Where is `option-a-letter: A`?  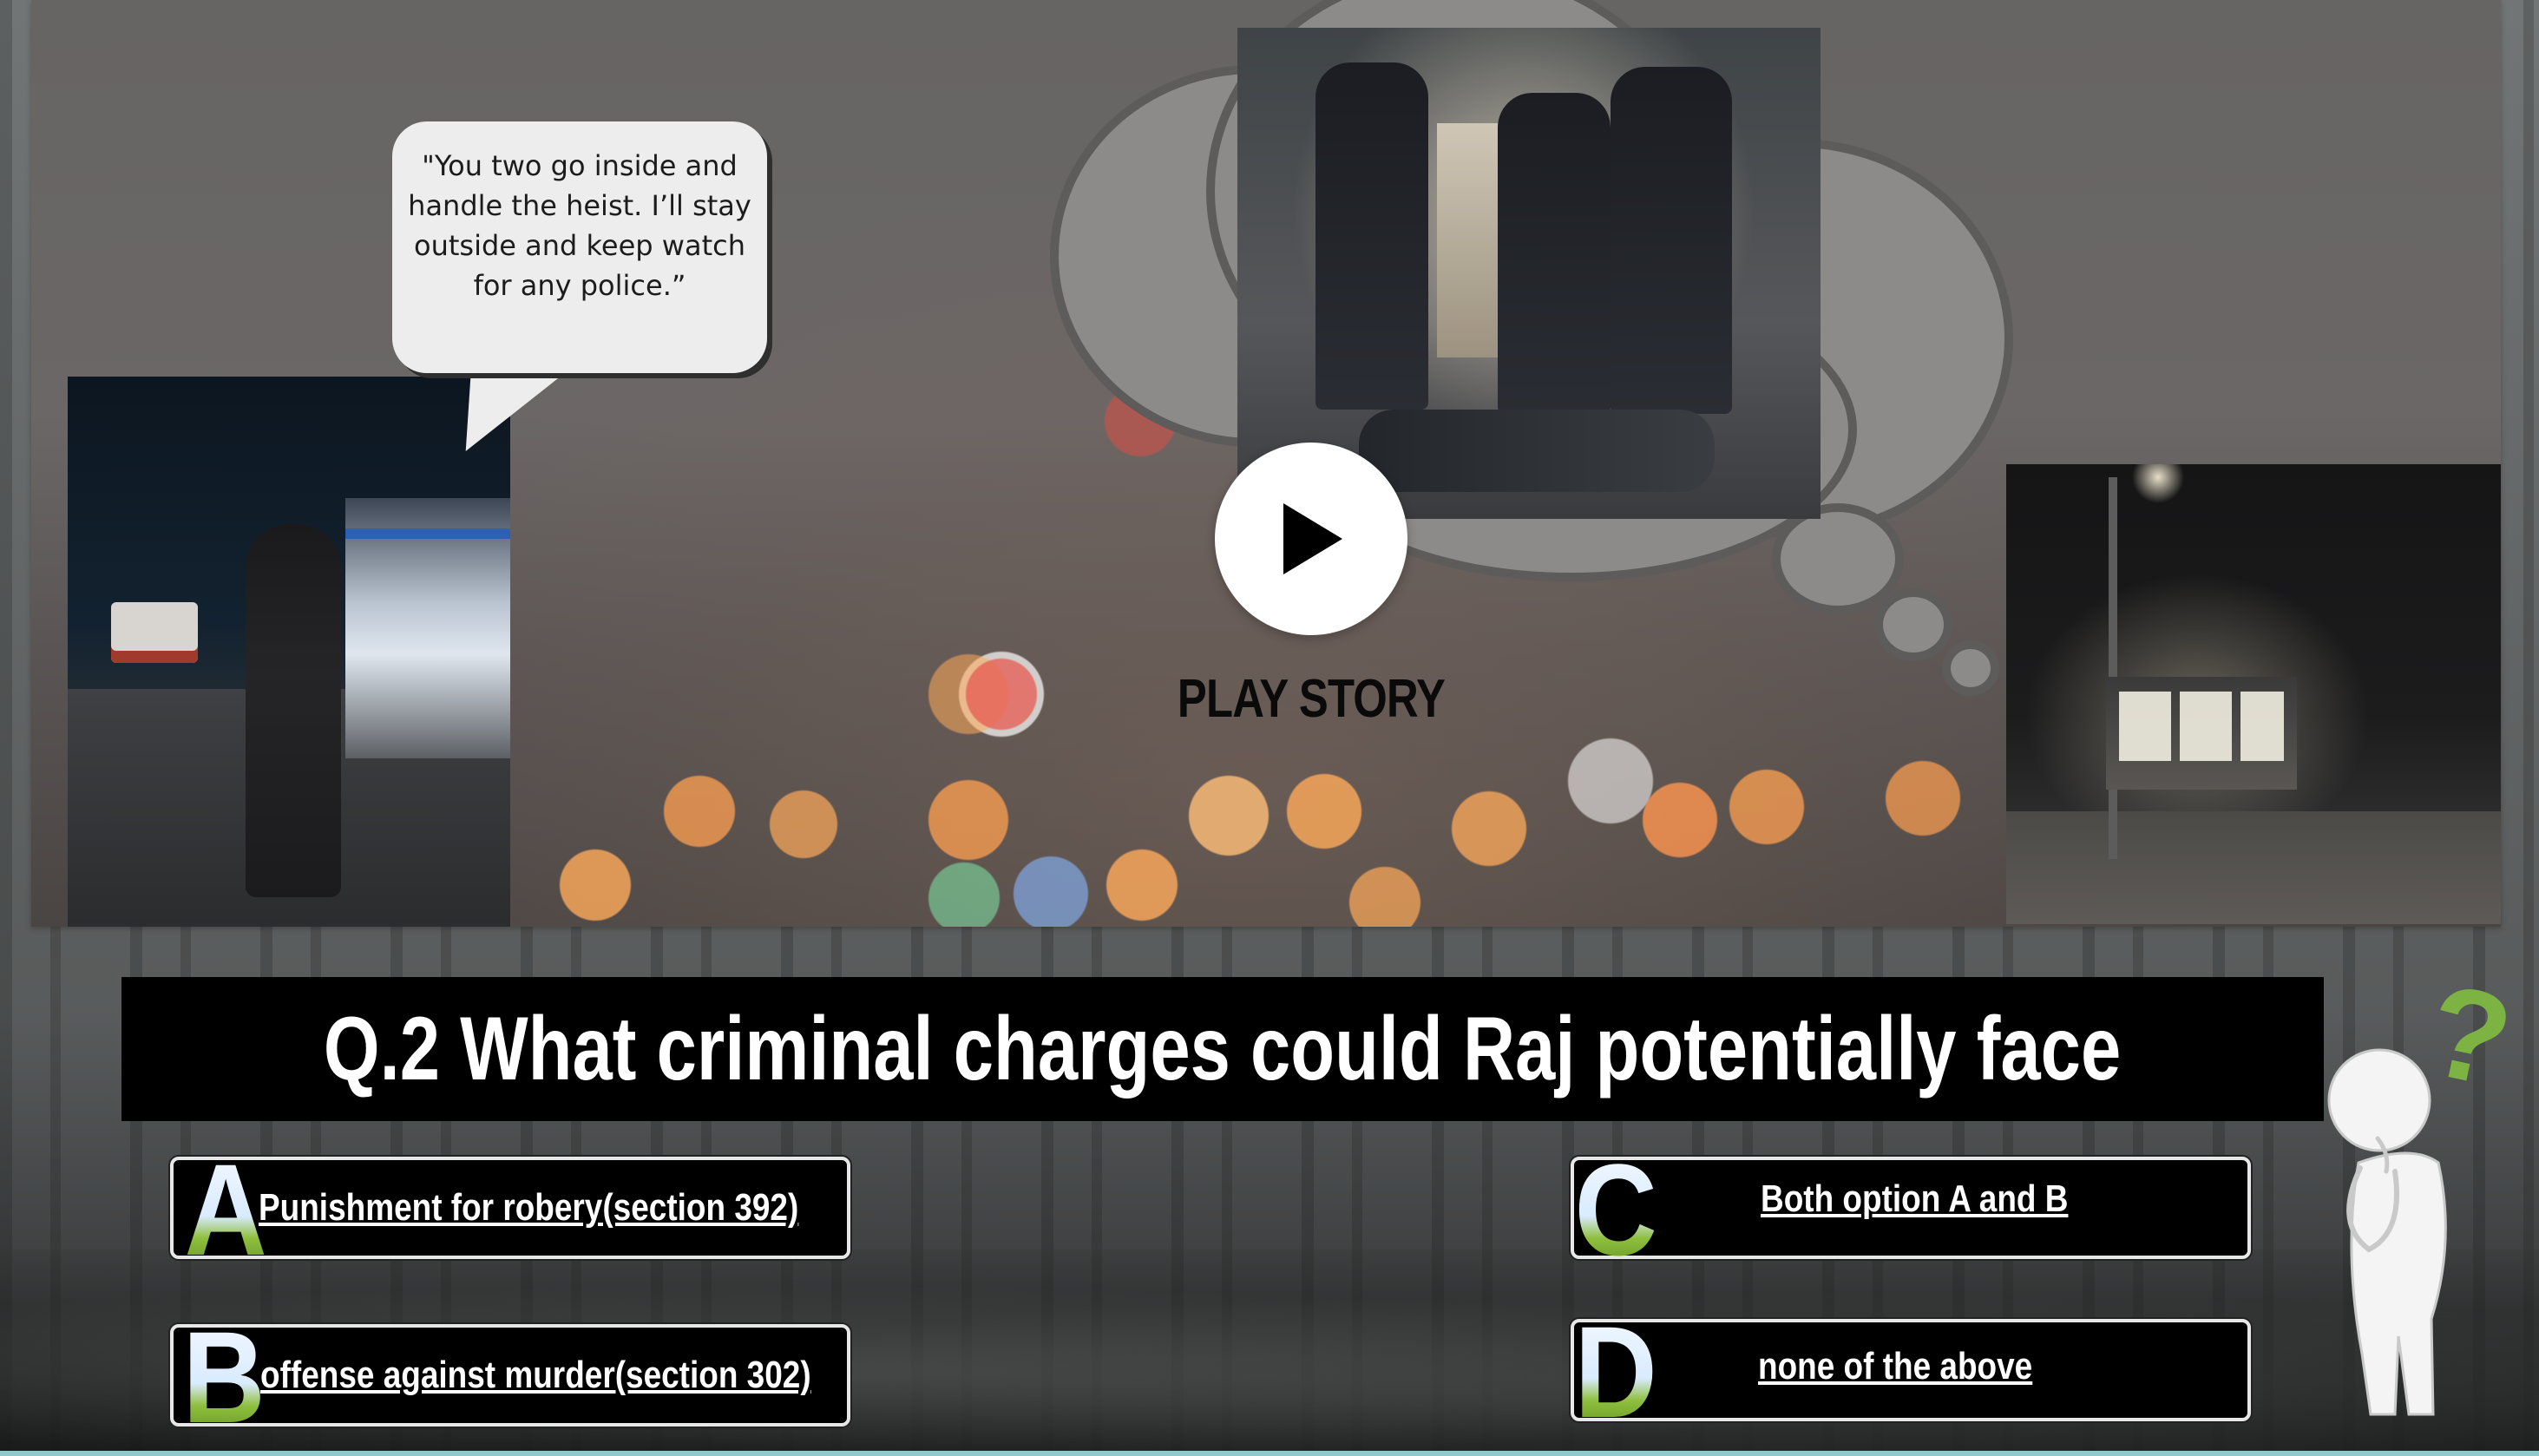 option-a-letter: A is located at coordinates (225, 1209).